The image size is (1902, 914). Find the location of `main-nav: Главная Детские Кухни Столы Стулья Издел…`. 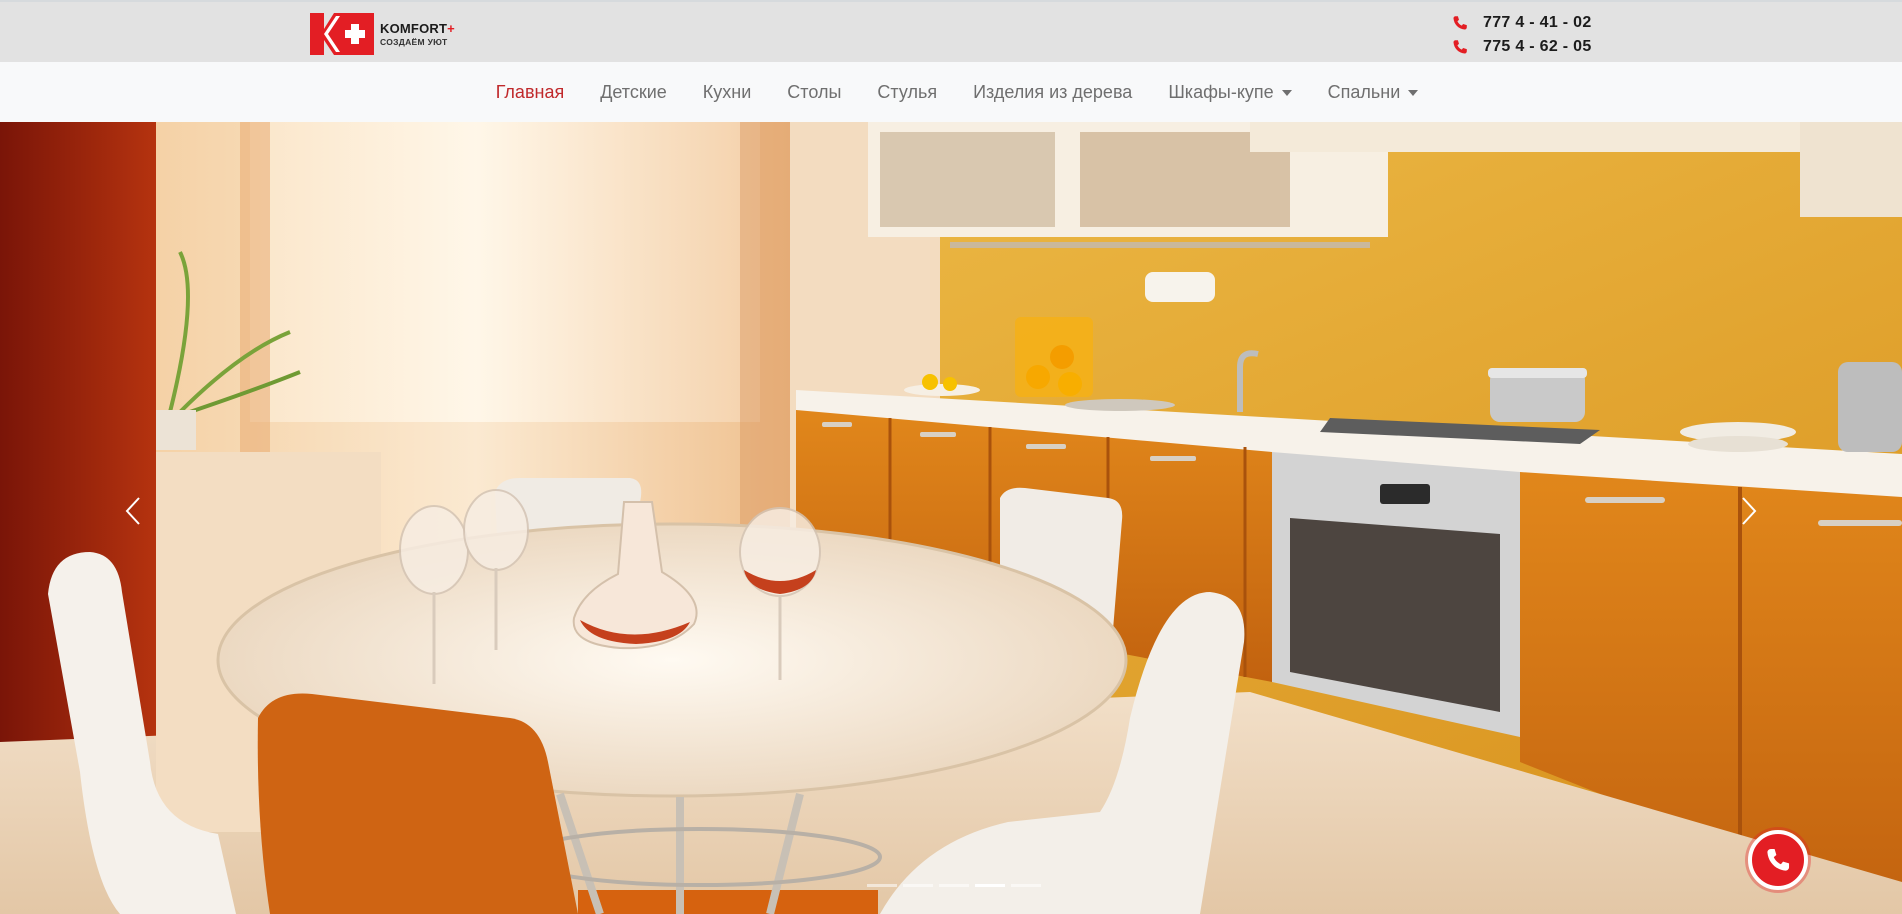

main-nav: Главная Детские Кухни Столы Стулья Издел… is located at coordinates (951, 92).